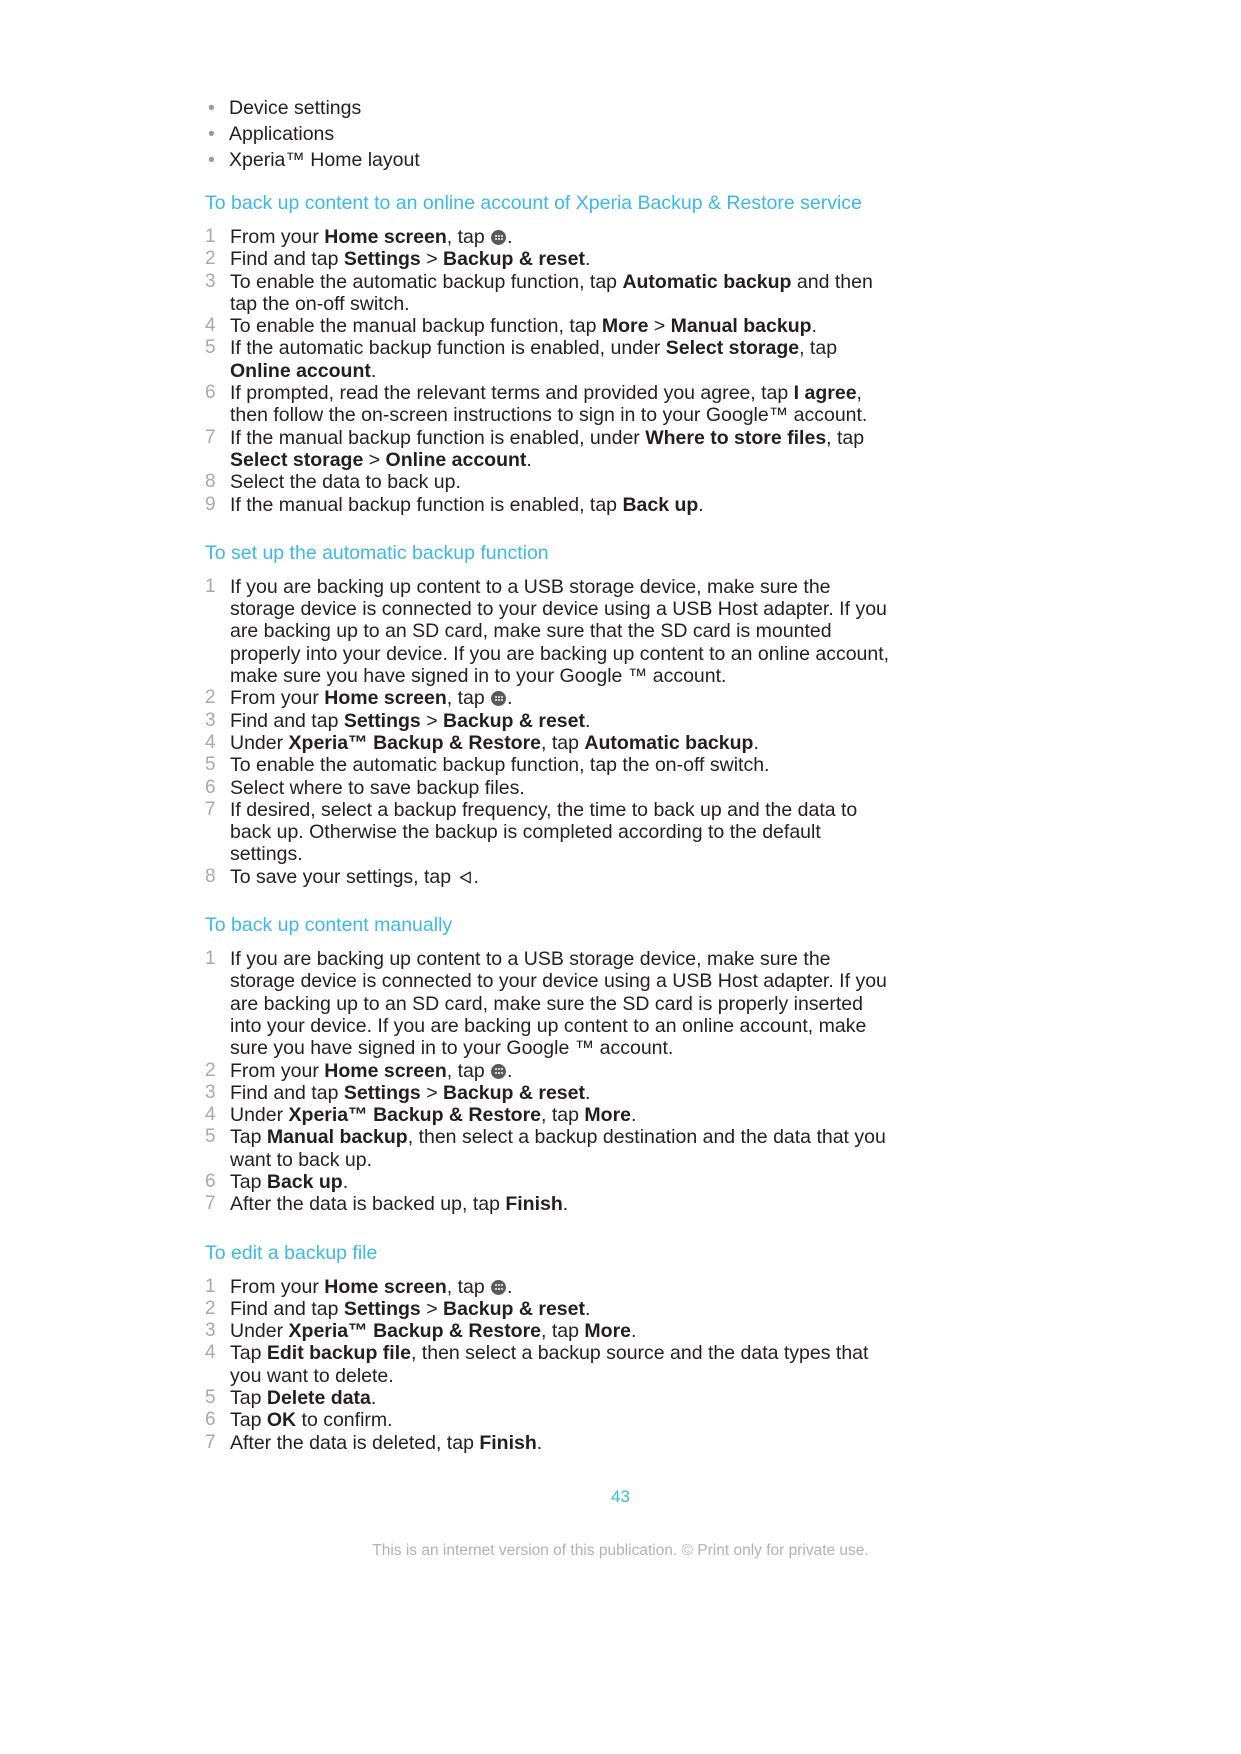  Describe the element at coordinates (465, 877) in the screenshot. I see `back-arrow-icon` at that location.